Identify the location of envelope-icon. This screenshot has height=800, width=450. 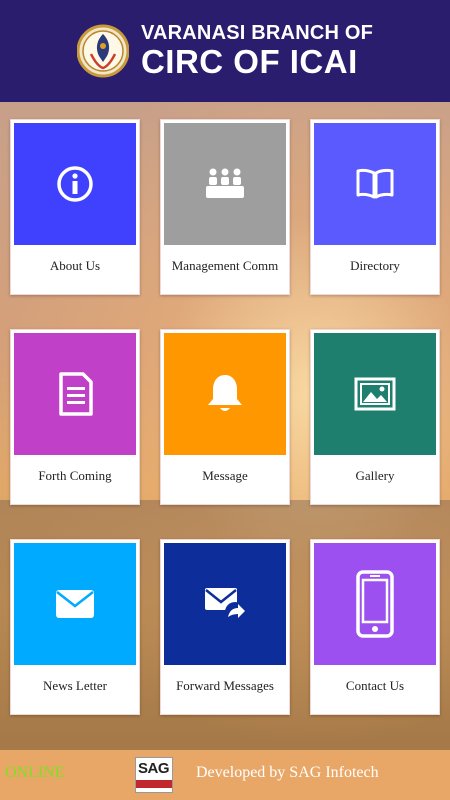
(75, 604).